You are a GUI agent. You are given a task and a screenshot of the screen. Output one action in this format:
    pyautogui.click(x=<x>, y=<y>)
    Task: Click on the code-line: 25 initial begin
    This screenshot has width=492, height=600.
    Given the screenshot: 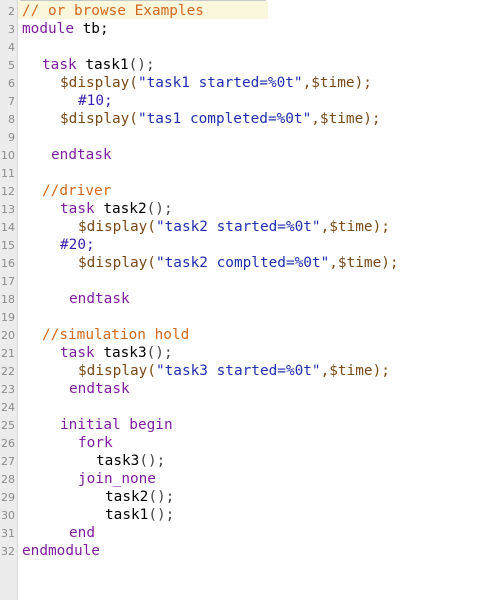 What is the action you would take?
    pyautogui.click(x=246, y=425)
    